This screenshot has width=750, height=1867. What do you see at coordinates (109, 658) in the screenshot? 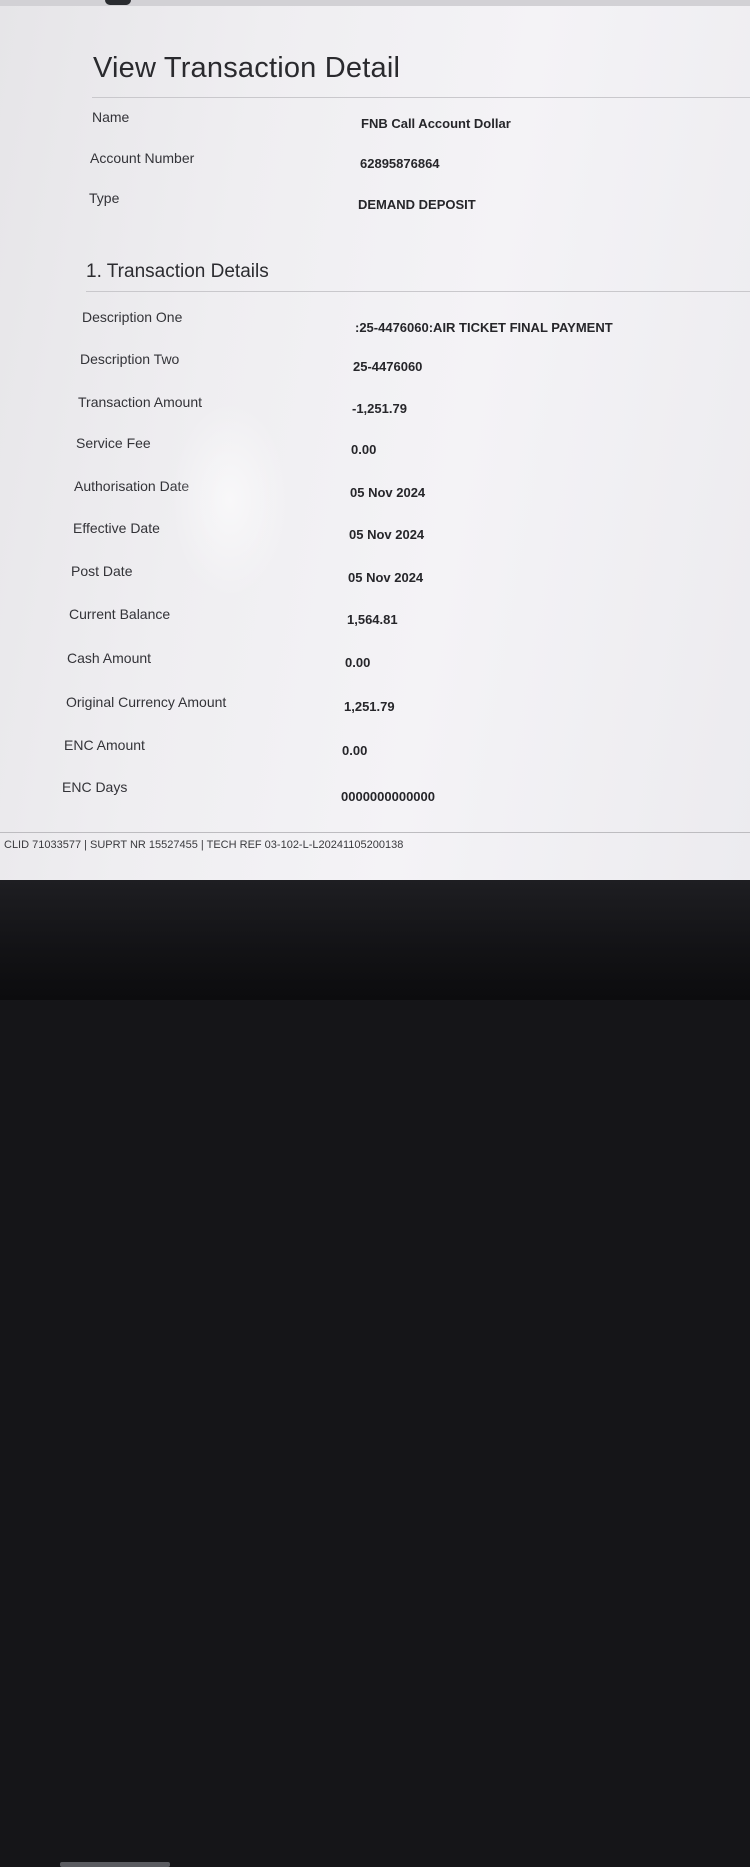
I see `detail-label: Cash Amount` at bounding box center [109, 658].